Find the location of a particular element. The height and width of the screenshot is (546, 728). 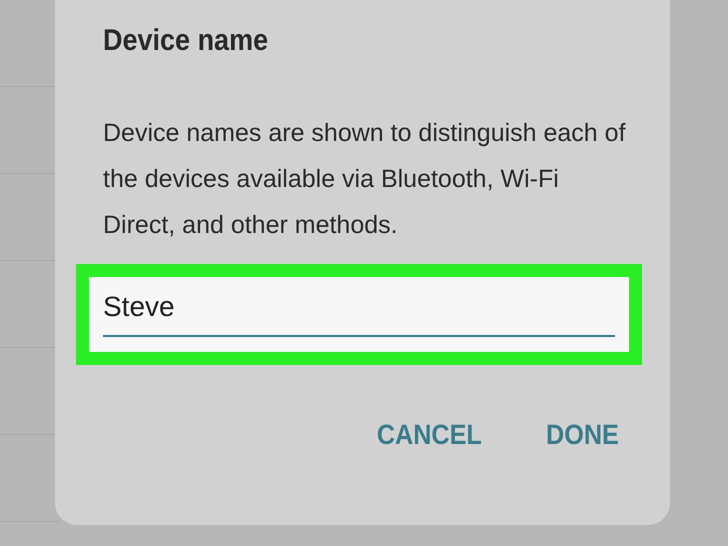

dialog-button: DONE is located at coordinates (582, 435).